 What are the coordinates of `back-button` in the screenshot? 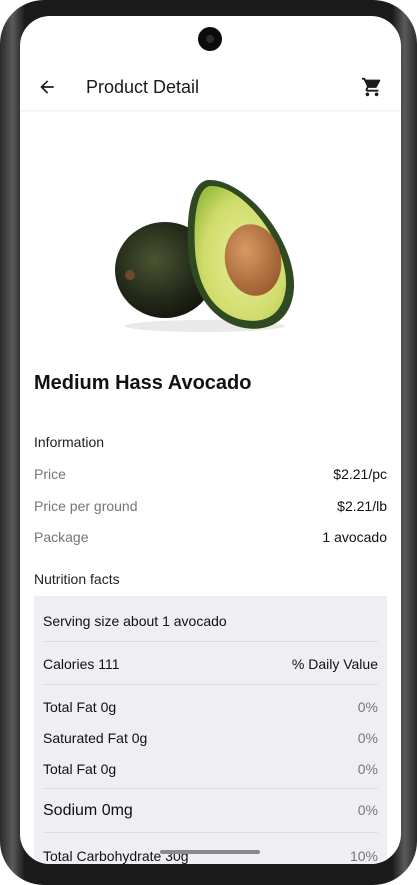 It's located at (47, 87).